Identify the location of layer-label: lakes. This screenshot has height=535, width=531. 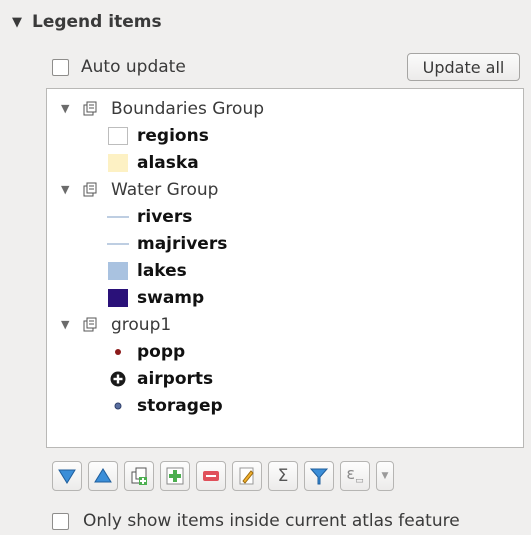
(162, 270).